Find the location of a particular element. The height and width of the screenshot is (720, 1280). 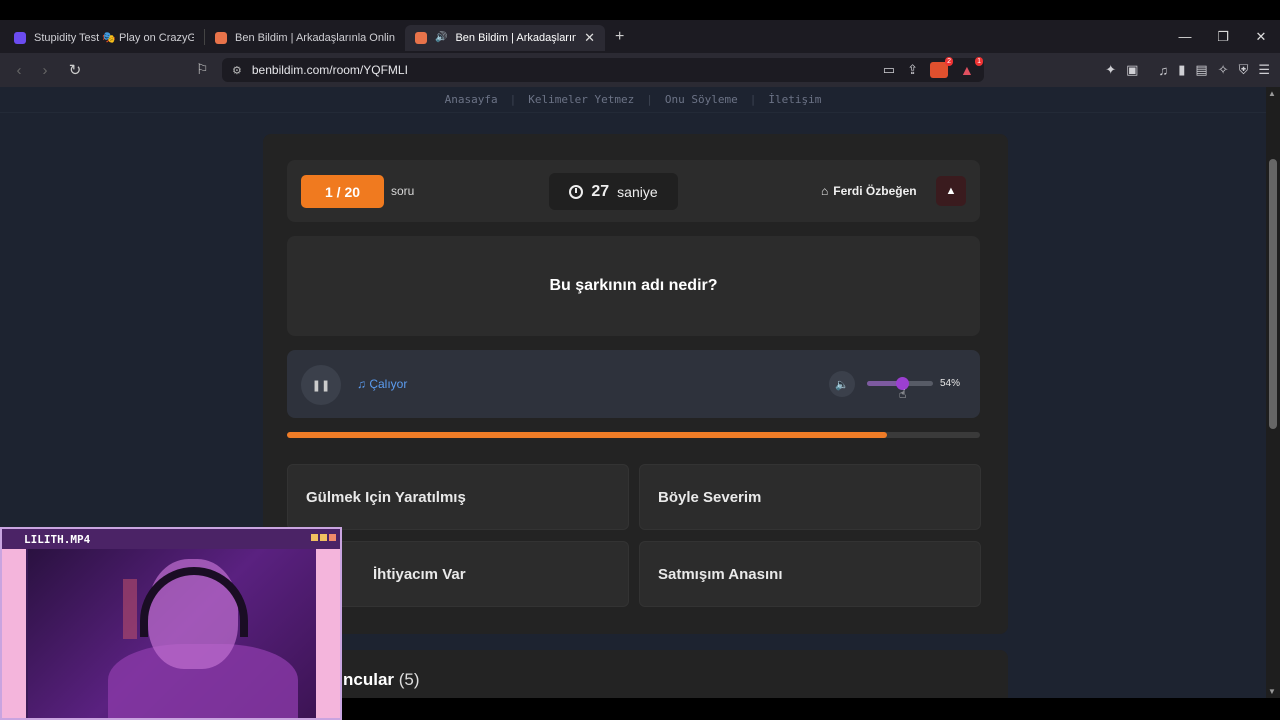

music-note-icon: ♫ is located at coordinates (361, 384).